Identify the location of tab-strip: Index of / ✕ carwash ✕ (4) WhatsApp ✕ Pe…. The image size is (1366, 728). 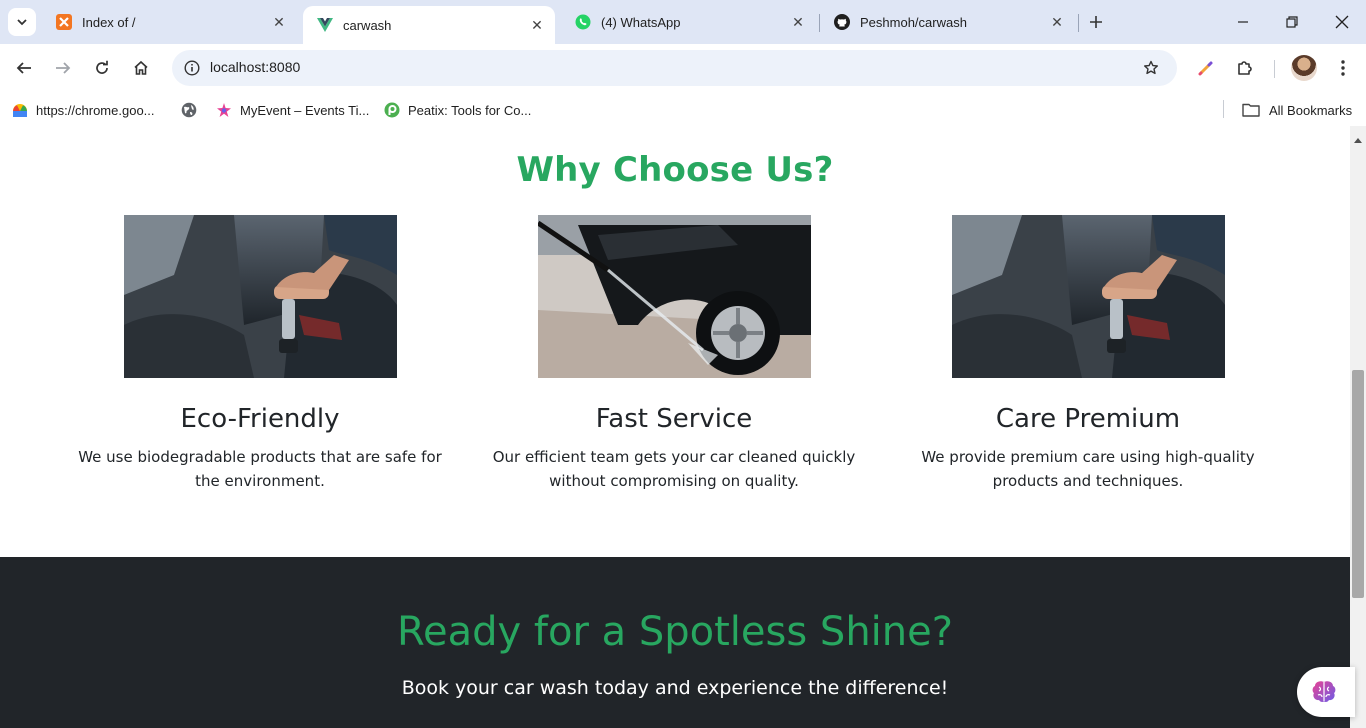
(683, 22).